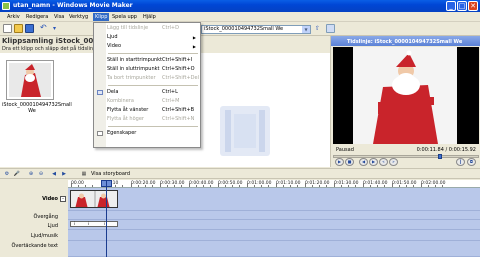 The image size is (480, 257). Describe the element at coordinates (57, 28) in the screenshot. I see `undo-dropdown-icon: ▾` at that location.